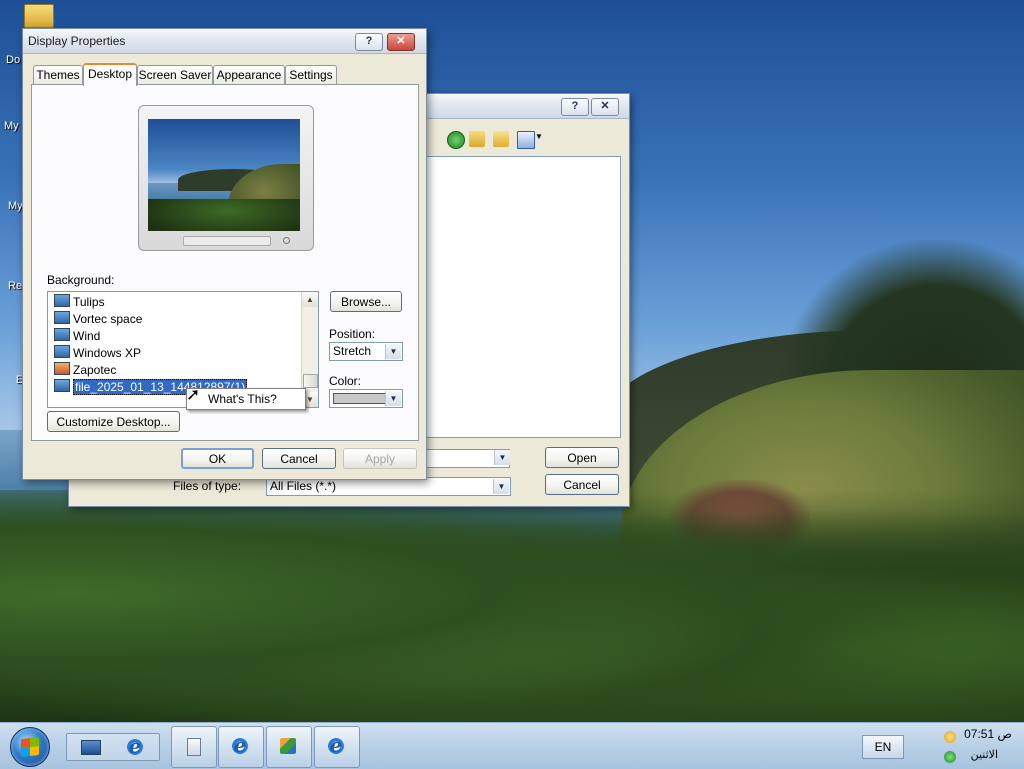 The image size is (1024, 769). What do you see at coordinates (227, 241) in the screenshot?
I see `monitor-stand` at bounding box center [227, 241].